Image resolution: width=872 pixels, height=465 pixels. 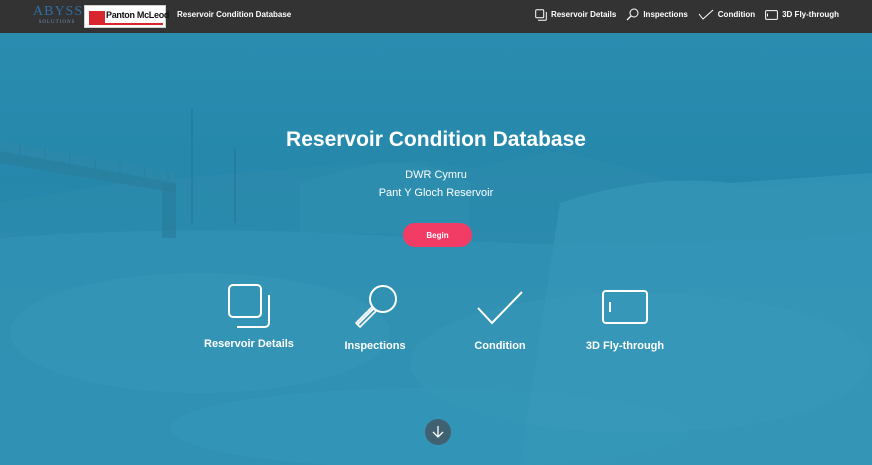 I want to click on panton-logo-text: Panton McLeod, so click(x=138, y=15).